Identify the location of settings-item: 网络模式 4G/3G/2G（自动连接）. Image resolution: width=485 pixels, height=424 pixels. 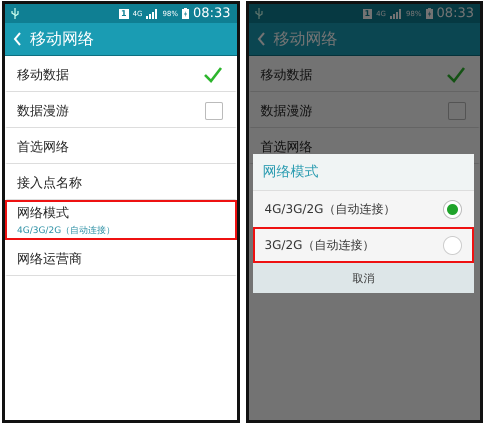
(120, 220).